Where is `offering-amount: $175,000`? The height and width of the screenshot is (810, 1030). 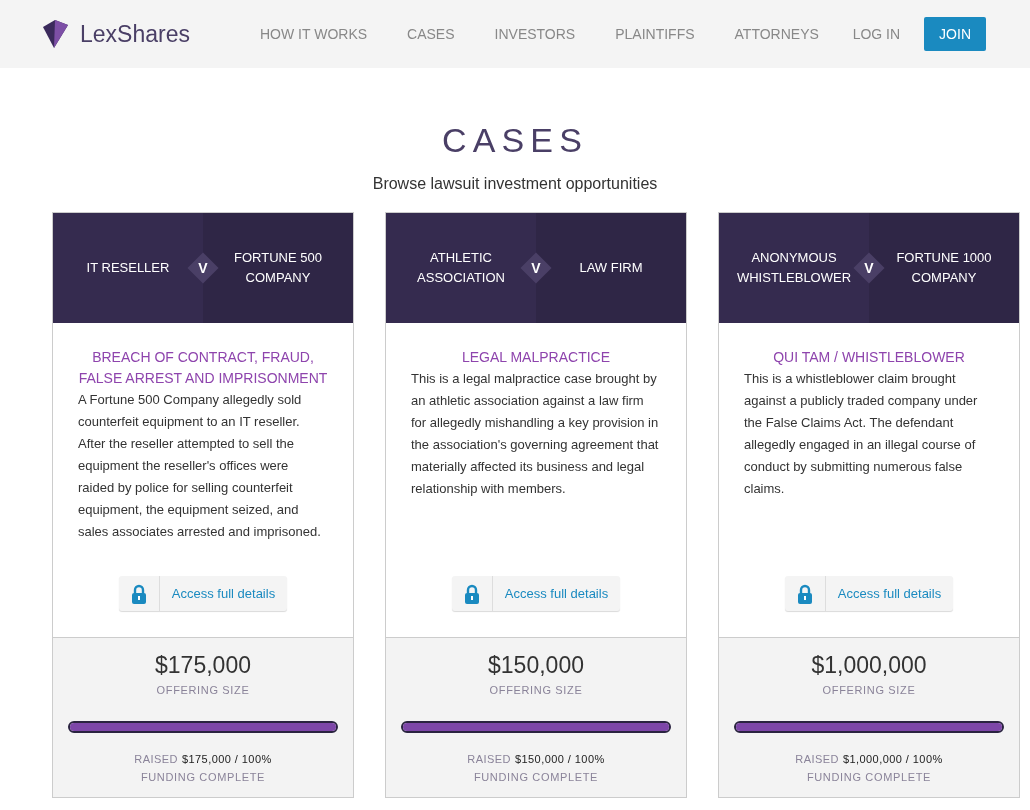
offering-amount: $175,000 is located at coordinates (203, 665).